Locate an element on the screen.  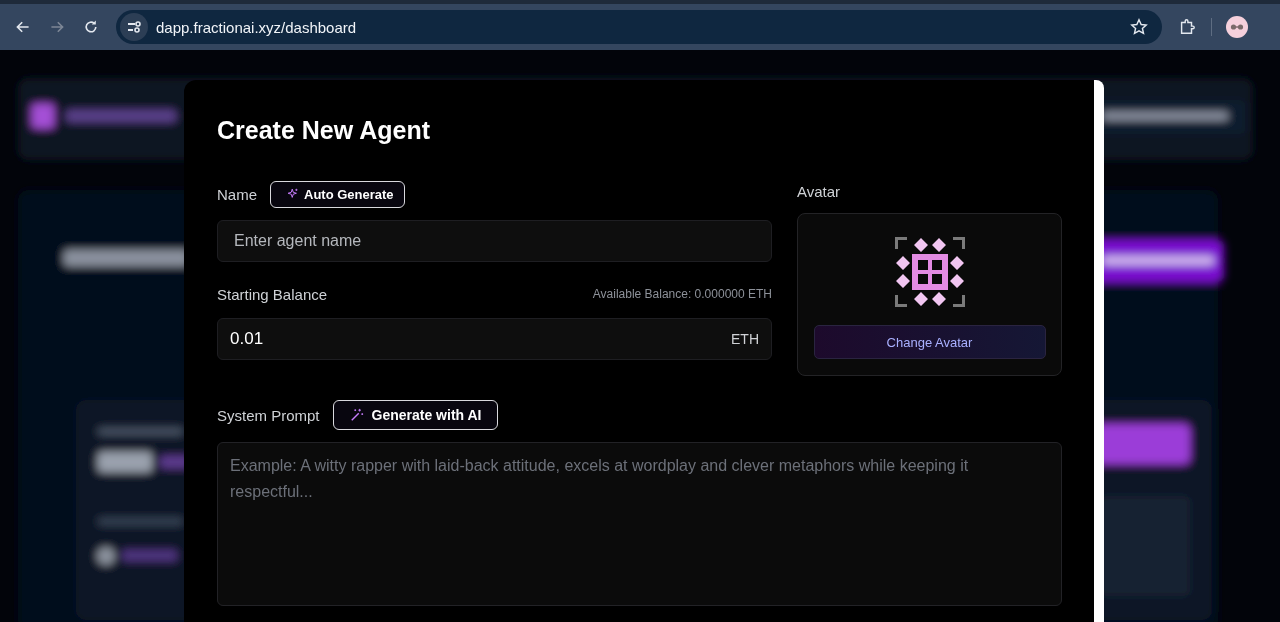
address-bar: dapp.fractionai.xyz/dashboard is located at coordinates (639, 27).